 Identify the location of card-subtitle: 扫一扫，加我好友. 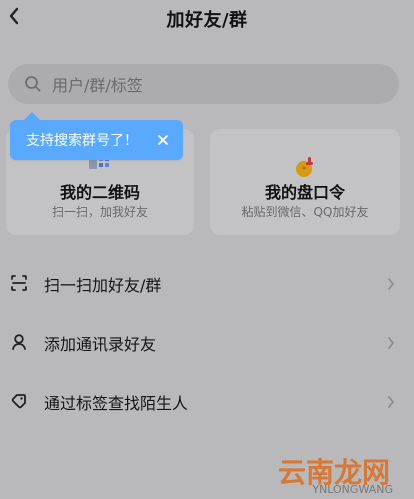
(99, 212).